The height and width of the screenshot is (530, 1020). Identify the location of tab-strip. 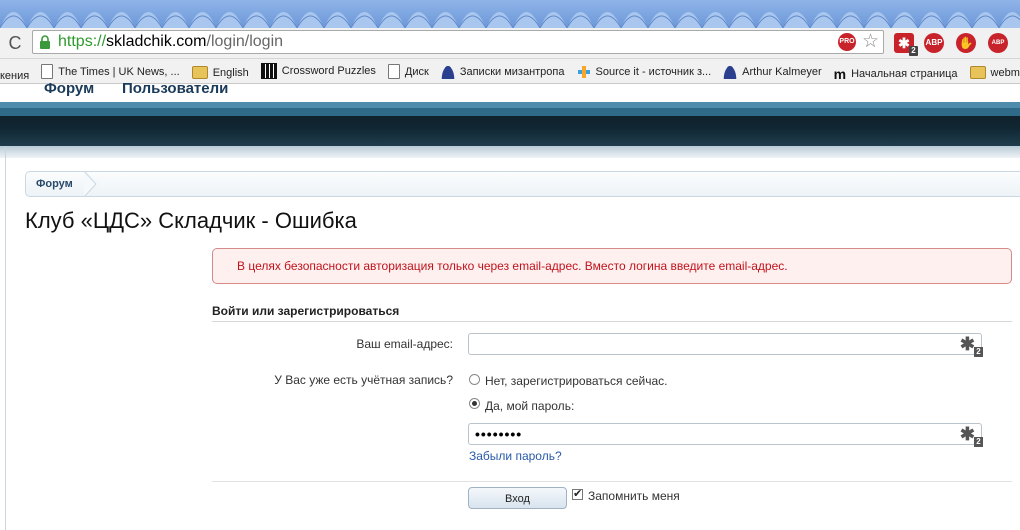
(510, 14).